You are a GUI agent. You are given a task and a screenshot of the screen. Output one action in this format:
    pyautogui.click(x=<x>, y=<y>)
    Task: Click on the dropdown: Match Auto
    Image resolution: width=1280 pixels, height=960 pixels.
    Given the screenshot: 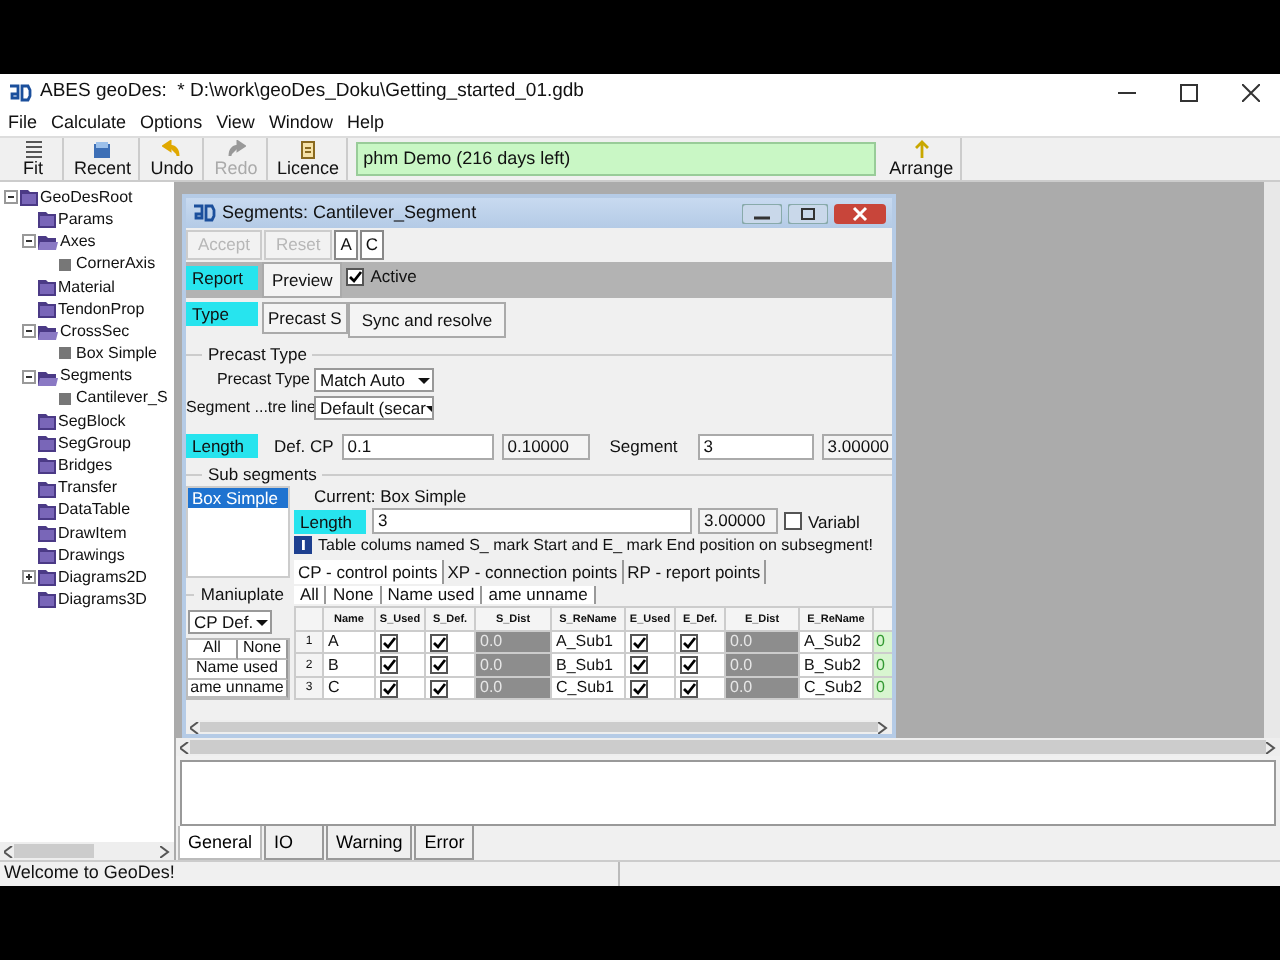 What is the action you would take?
    pyautogui.click(x=374, y=380)
    